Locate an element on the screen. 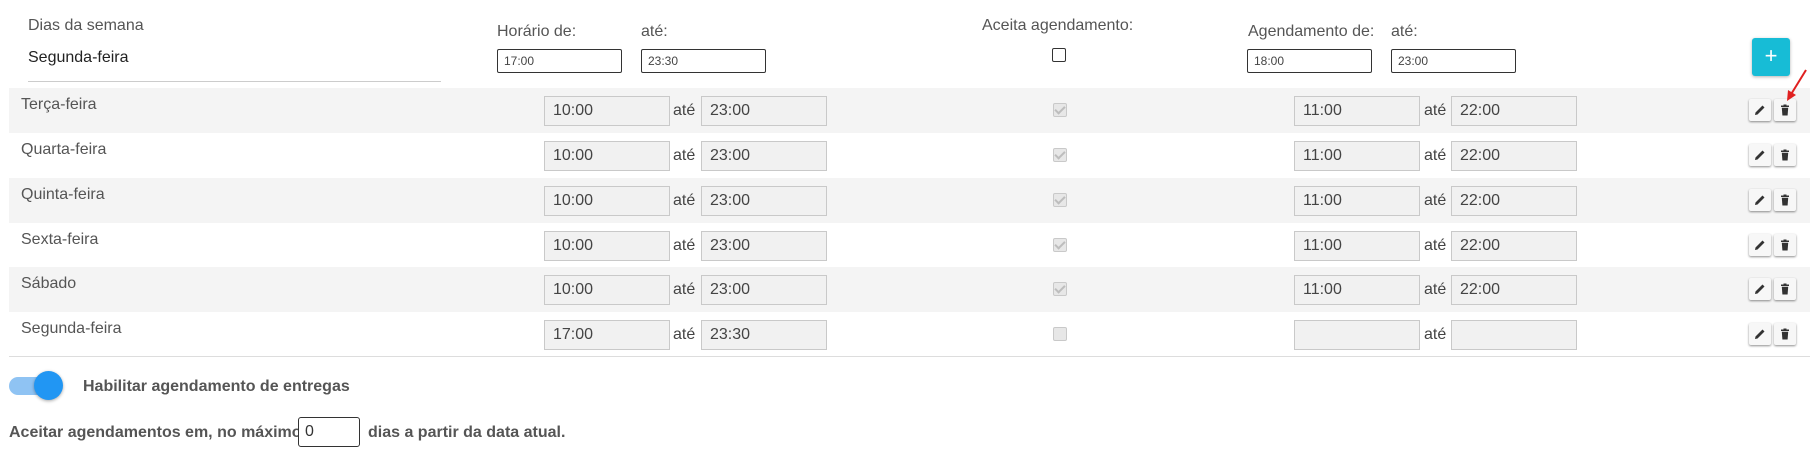 The height and width of the screenshot is (472, 1816). day-select: Segunda-feira is located at coordinates (78, 58).